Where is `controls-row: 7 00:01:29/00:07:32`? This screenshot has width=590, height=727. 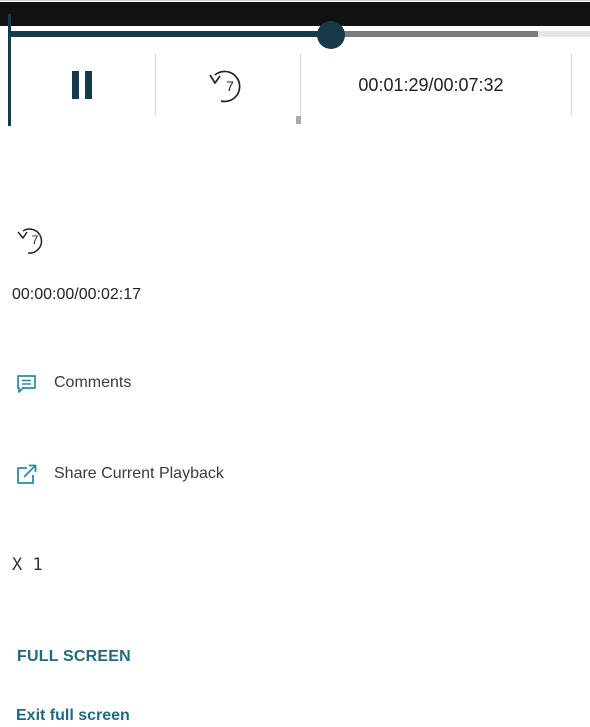
controls-row: 7 00:01:29/00:07:32 is located at coordinates (300, 85).